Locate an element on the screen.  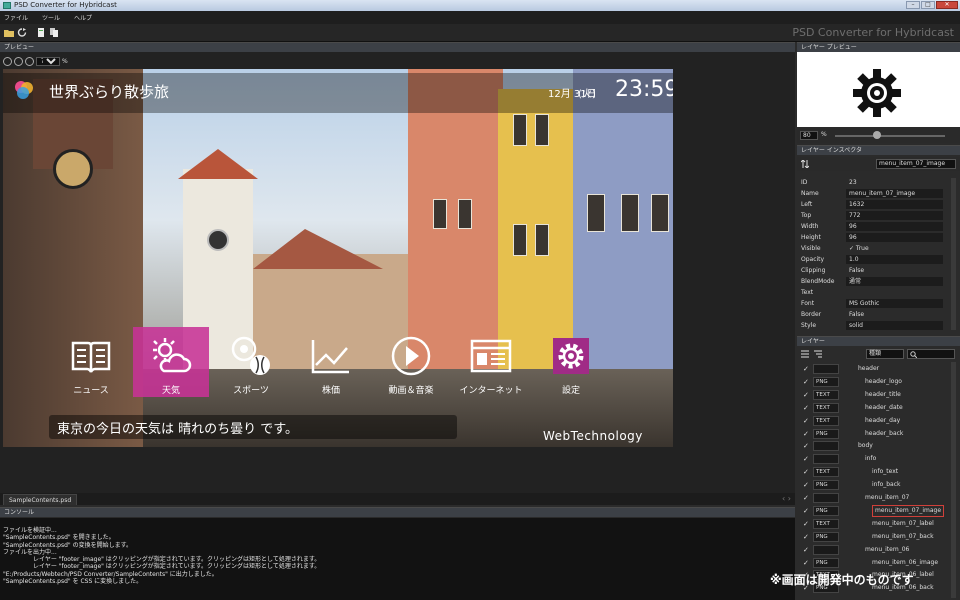
inspector-row: Name menu_item_07_image is located at coordinates (873, 194).